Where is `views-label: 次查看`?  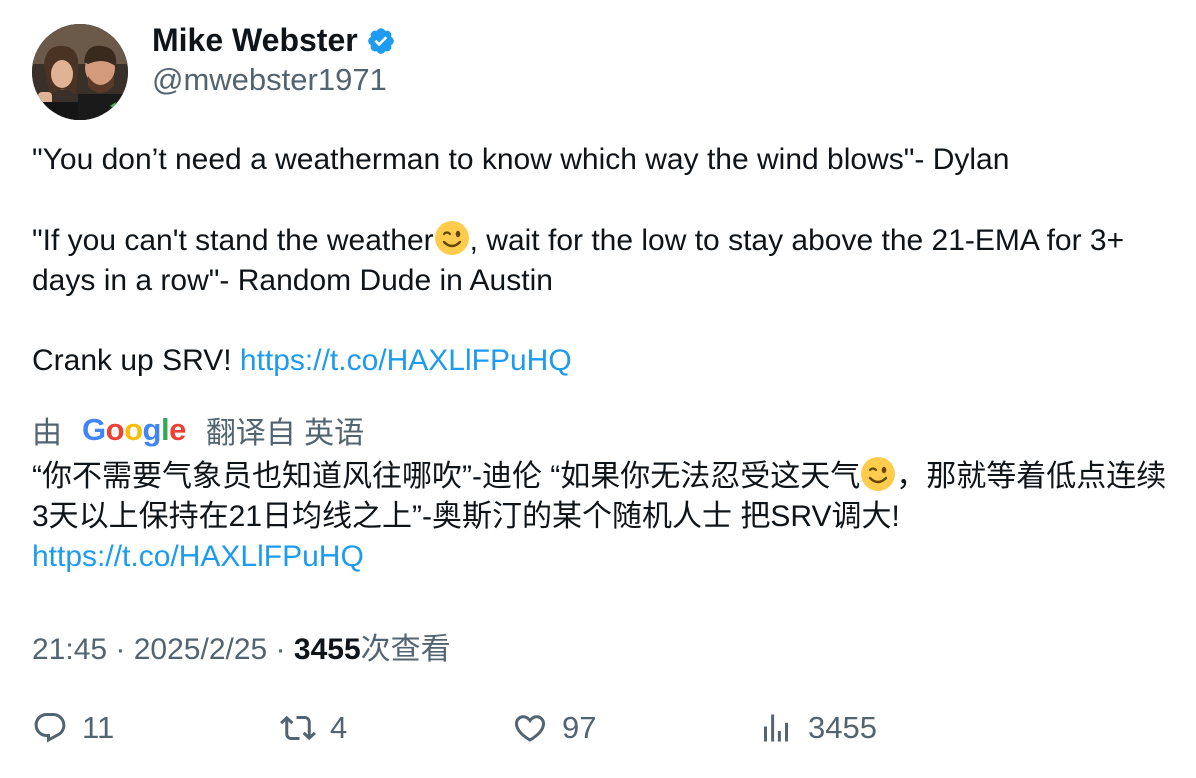
views-label: 次查看 is located at coordinates (405, 649).